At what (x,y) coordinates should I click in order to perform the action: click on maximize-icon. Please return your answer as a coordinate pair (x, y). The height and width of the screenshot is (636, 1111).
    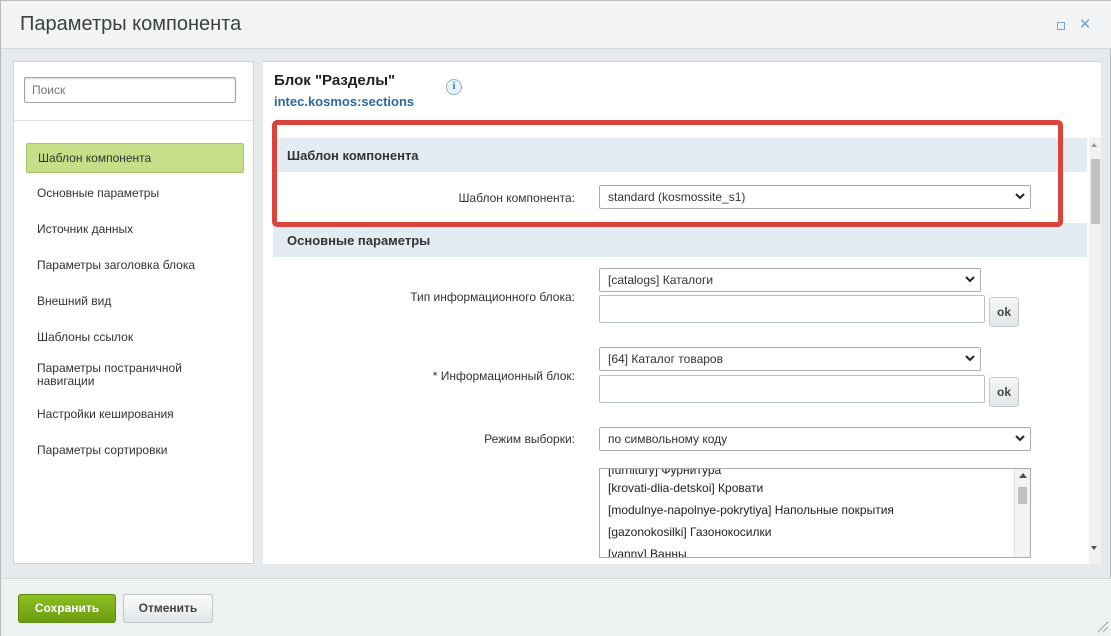
    Looking at the image, I should click on (1061, 25).